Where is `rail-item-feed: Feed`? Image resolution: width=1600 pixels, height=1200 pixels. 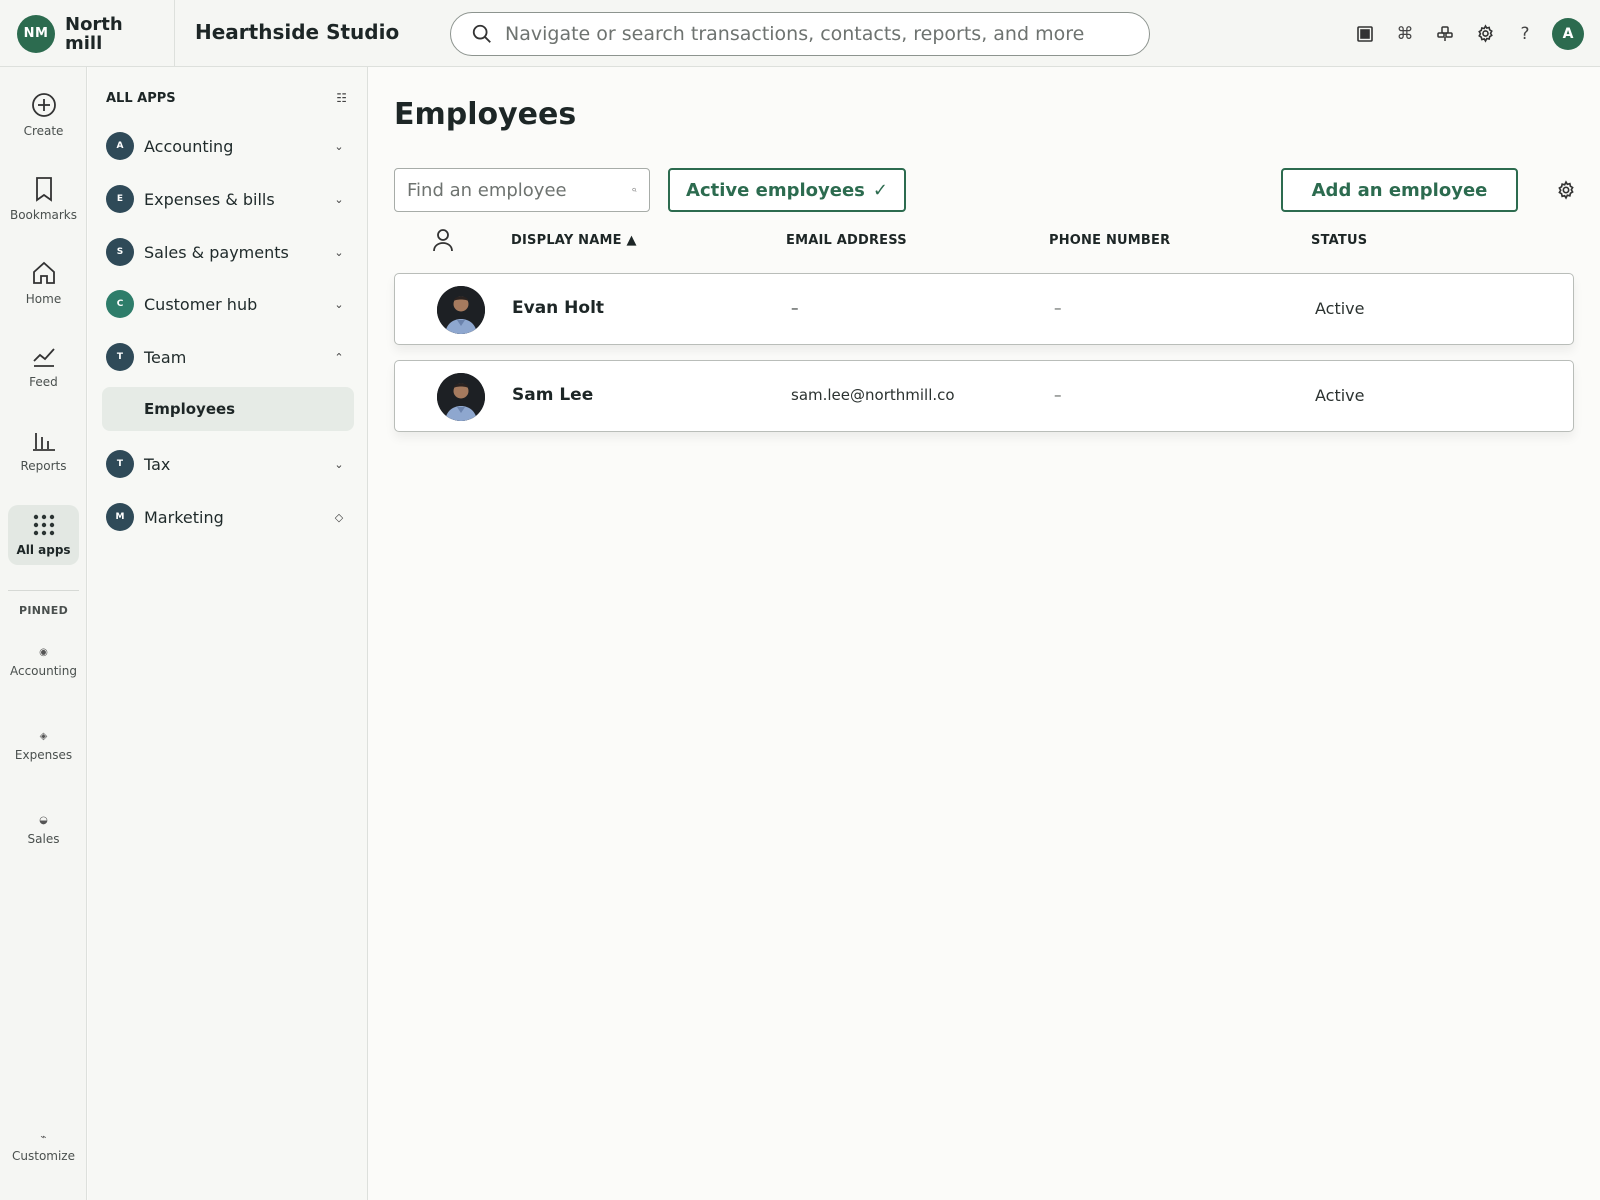
rail-item-feed: Feed is located at coordinates (43, 367).